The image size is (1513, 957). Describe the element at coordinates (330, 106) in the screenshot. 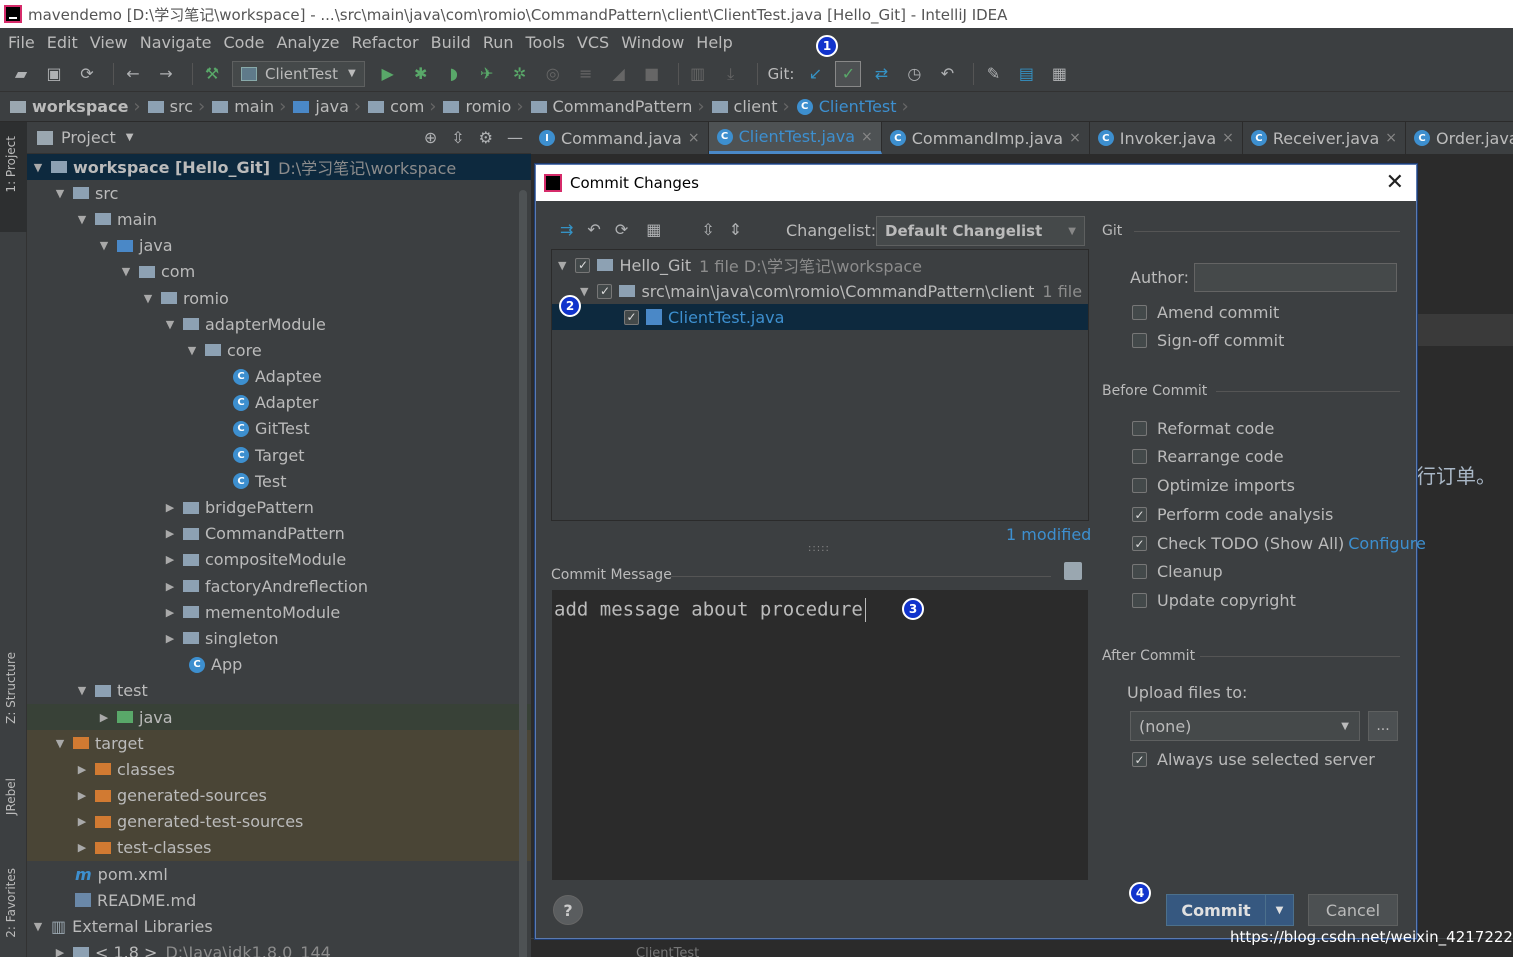

I see `breadcrumb-java: java ›` at that location.